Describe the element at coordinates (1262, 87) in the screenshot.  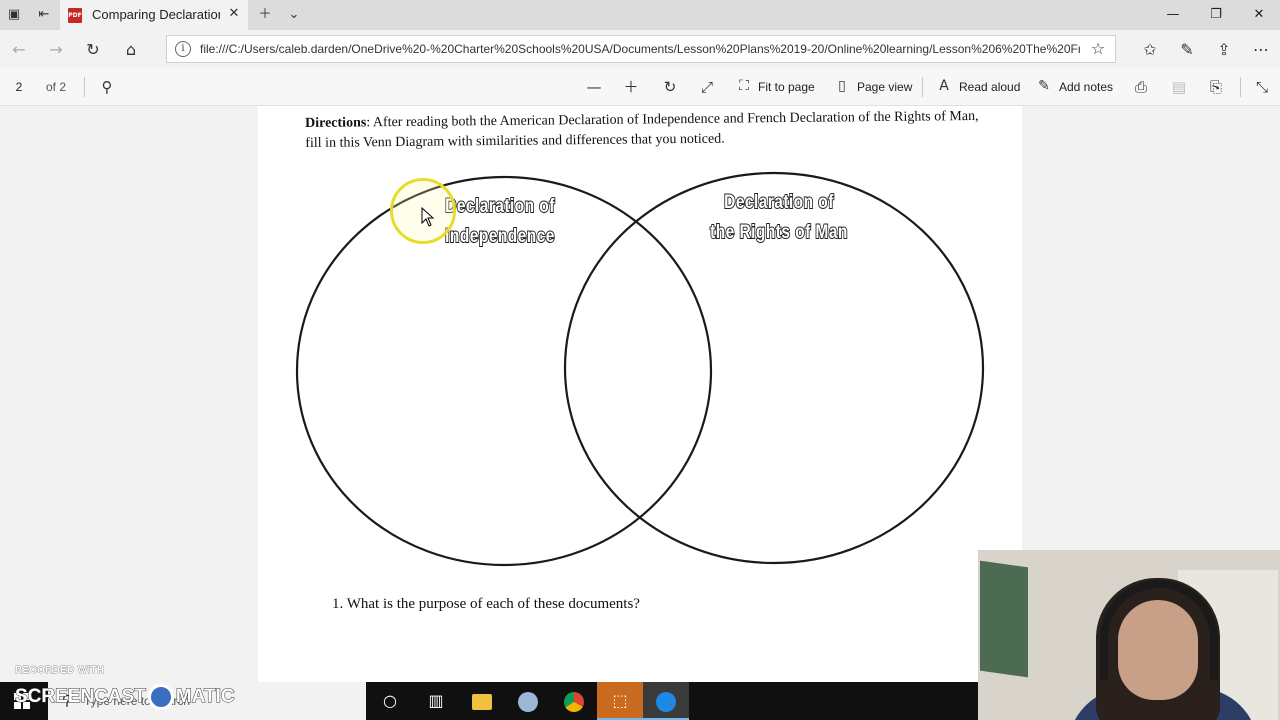
I see `unpin-toolbar-icon: ⤡` at that location.